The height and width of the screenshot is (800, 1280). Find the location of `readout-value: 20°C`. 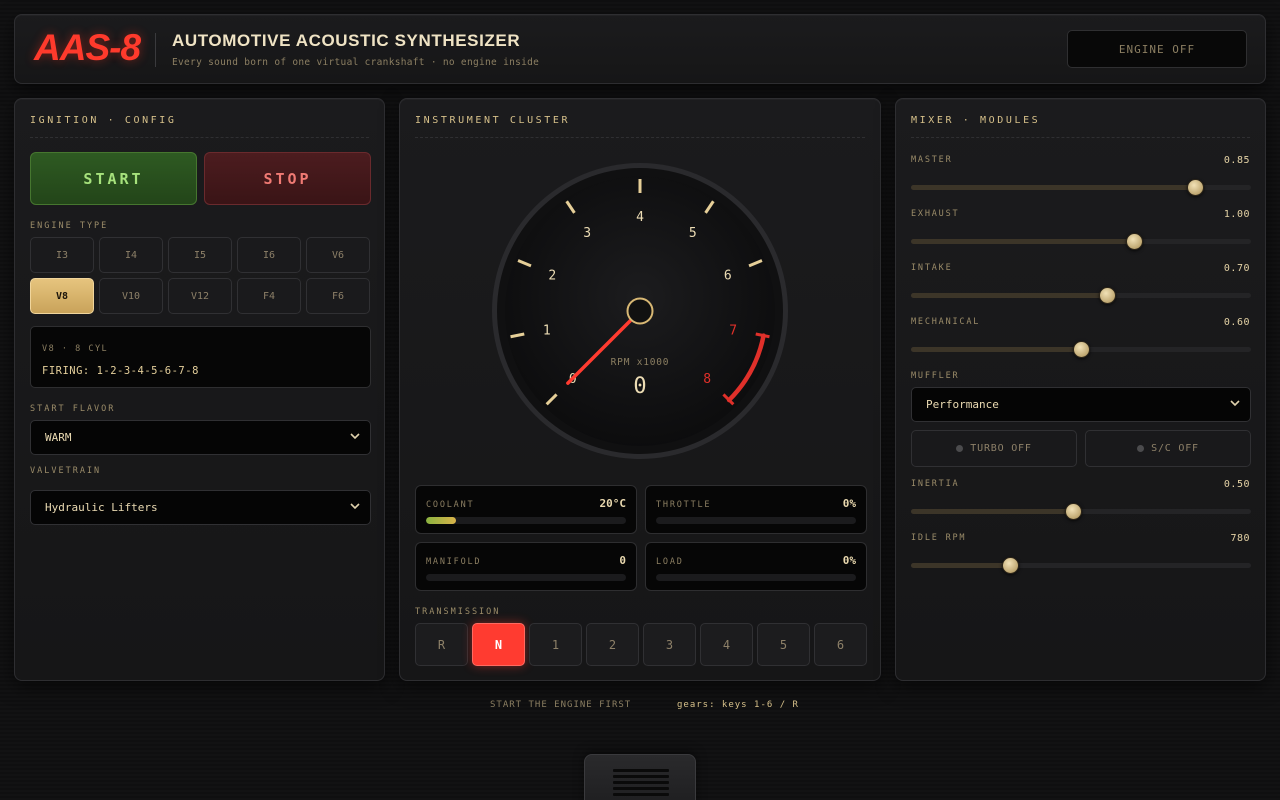

readout-value: 20°C is located at coordinates (613, 503).